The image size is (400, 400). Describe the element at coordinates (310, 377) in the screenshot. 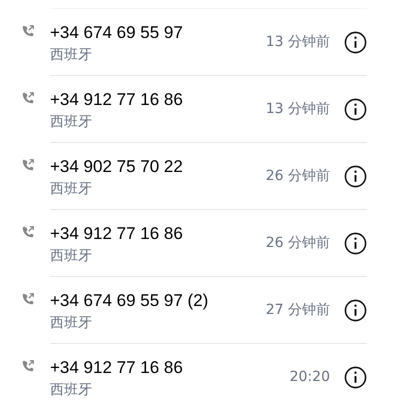

I see `call-time: 20:20` at that location.